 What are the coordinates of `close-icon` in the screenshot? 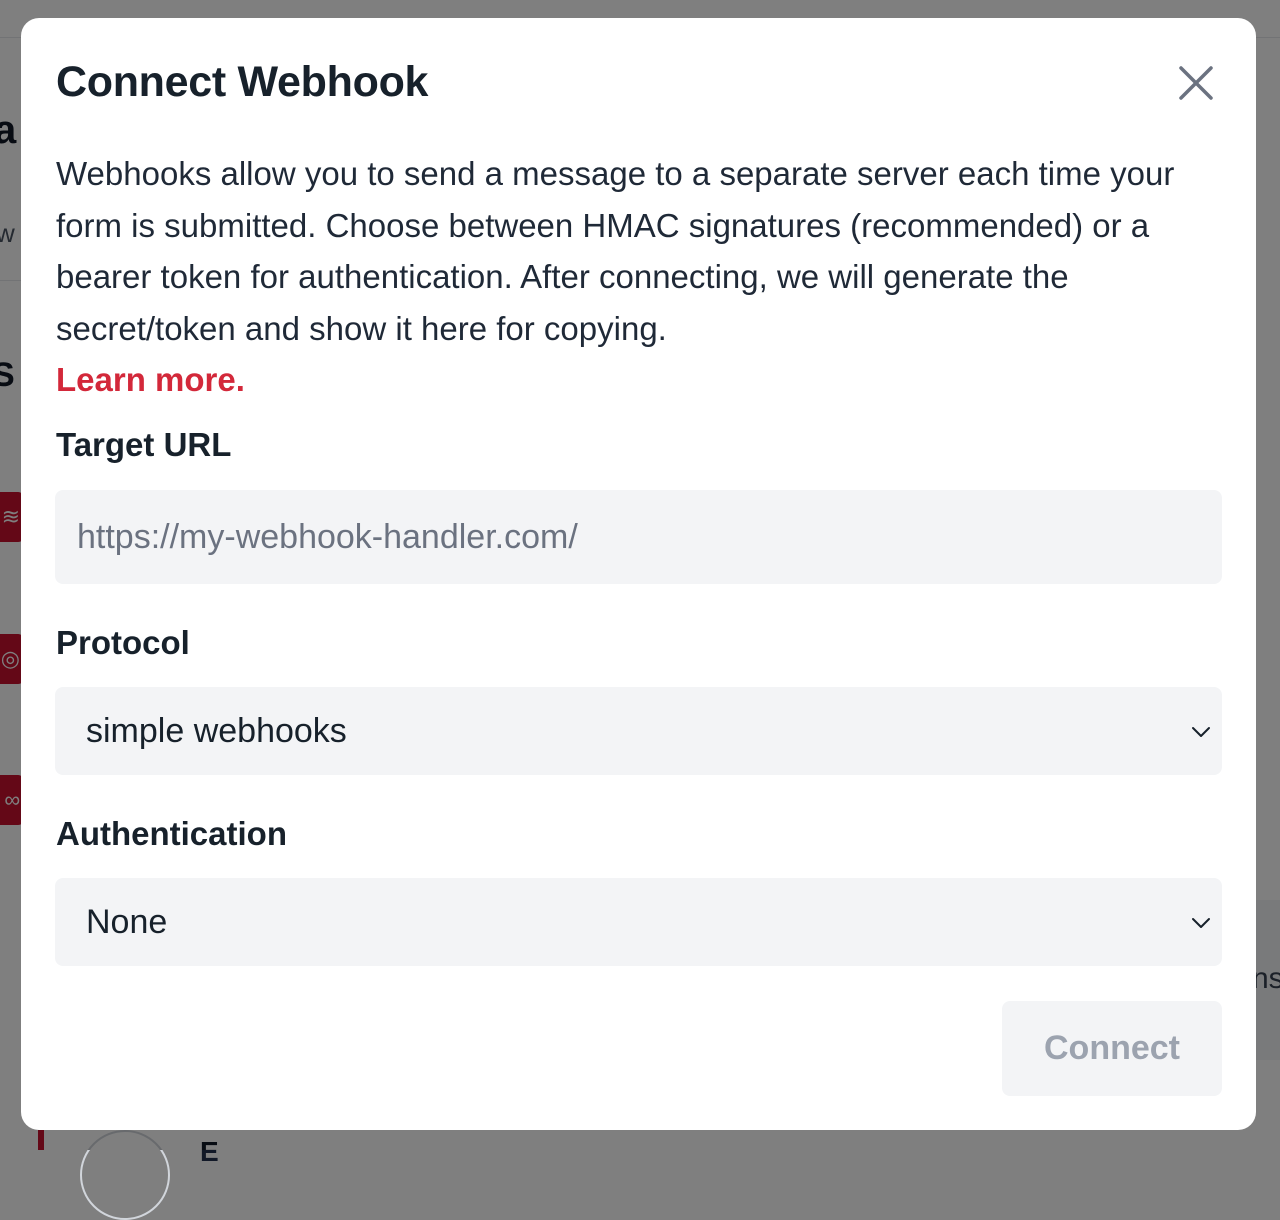 It's located at (1196, 83).